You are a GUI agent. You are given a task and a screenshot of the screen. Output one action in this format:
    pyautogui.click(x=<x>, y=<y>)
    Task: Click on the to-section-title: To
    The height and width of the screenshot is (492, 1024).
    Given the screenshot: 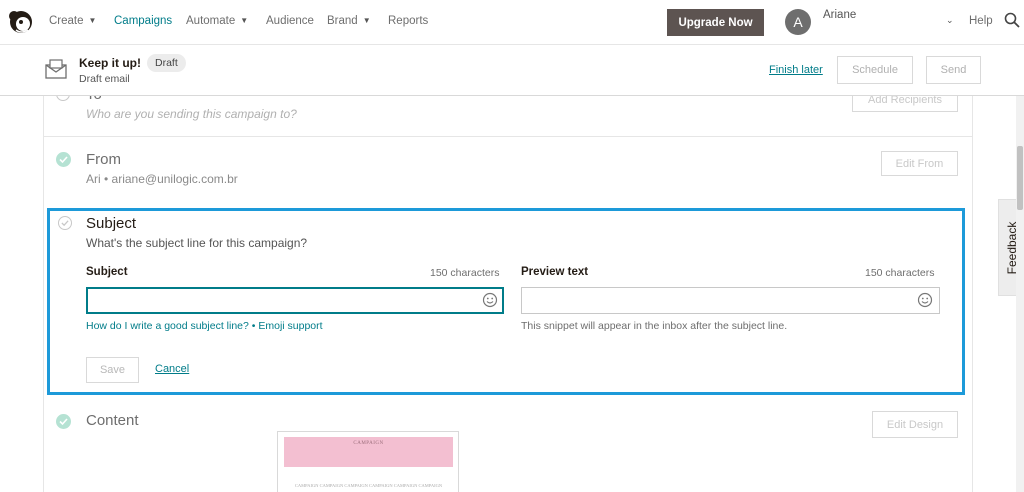 What is the action you would take?
    pyautogui.click(x=94, y=99)
    